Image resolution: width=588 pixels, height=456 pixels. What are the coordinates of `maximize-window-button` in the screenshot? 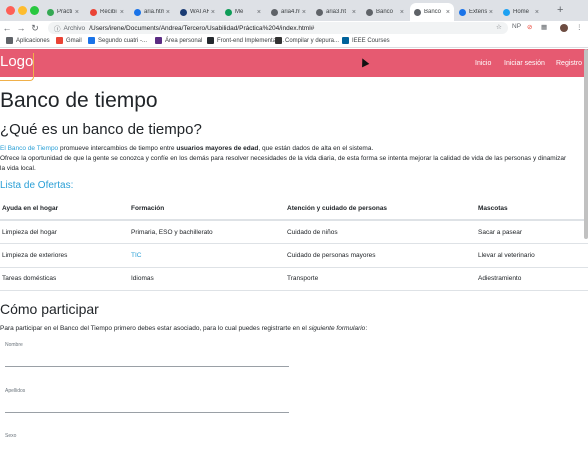 It's located at (34, 10).